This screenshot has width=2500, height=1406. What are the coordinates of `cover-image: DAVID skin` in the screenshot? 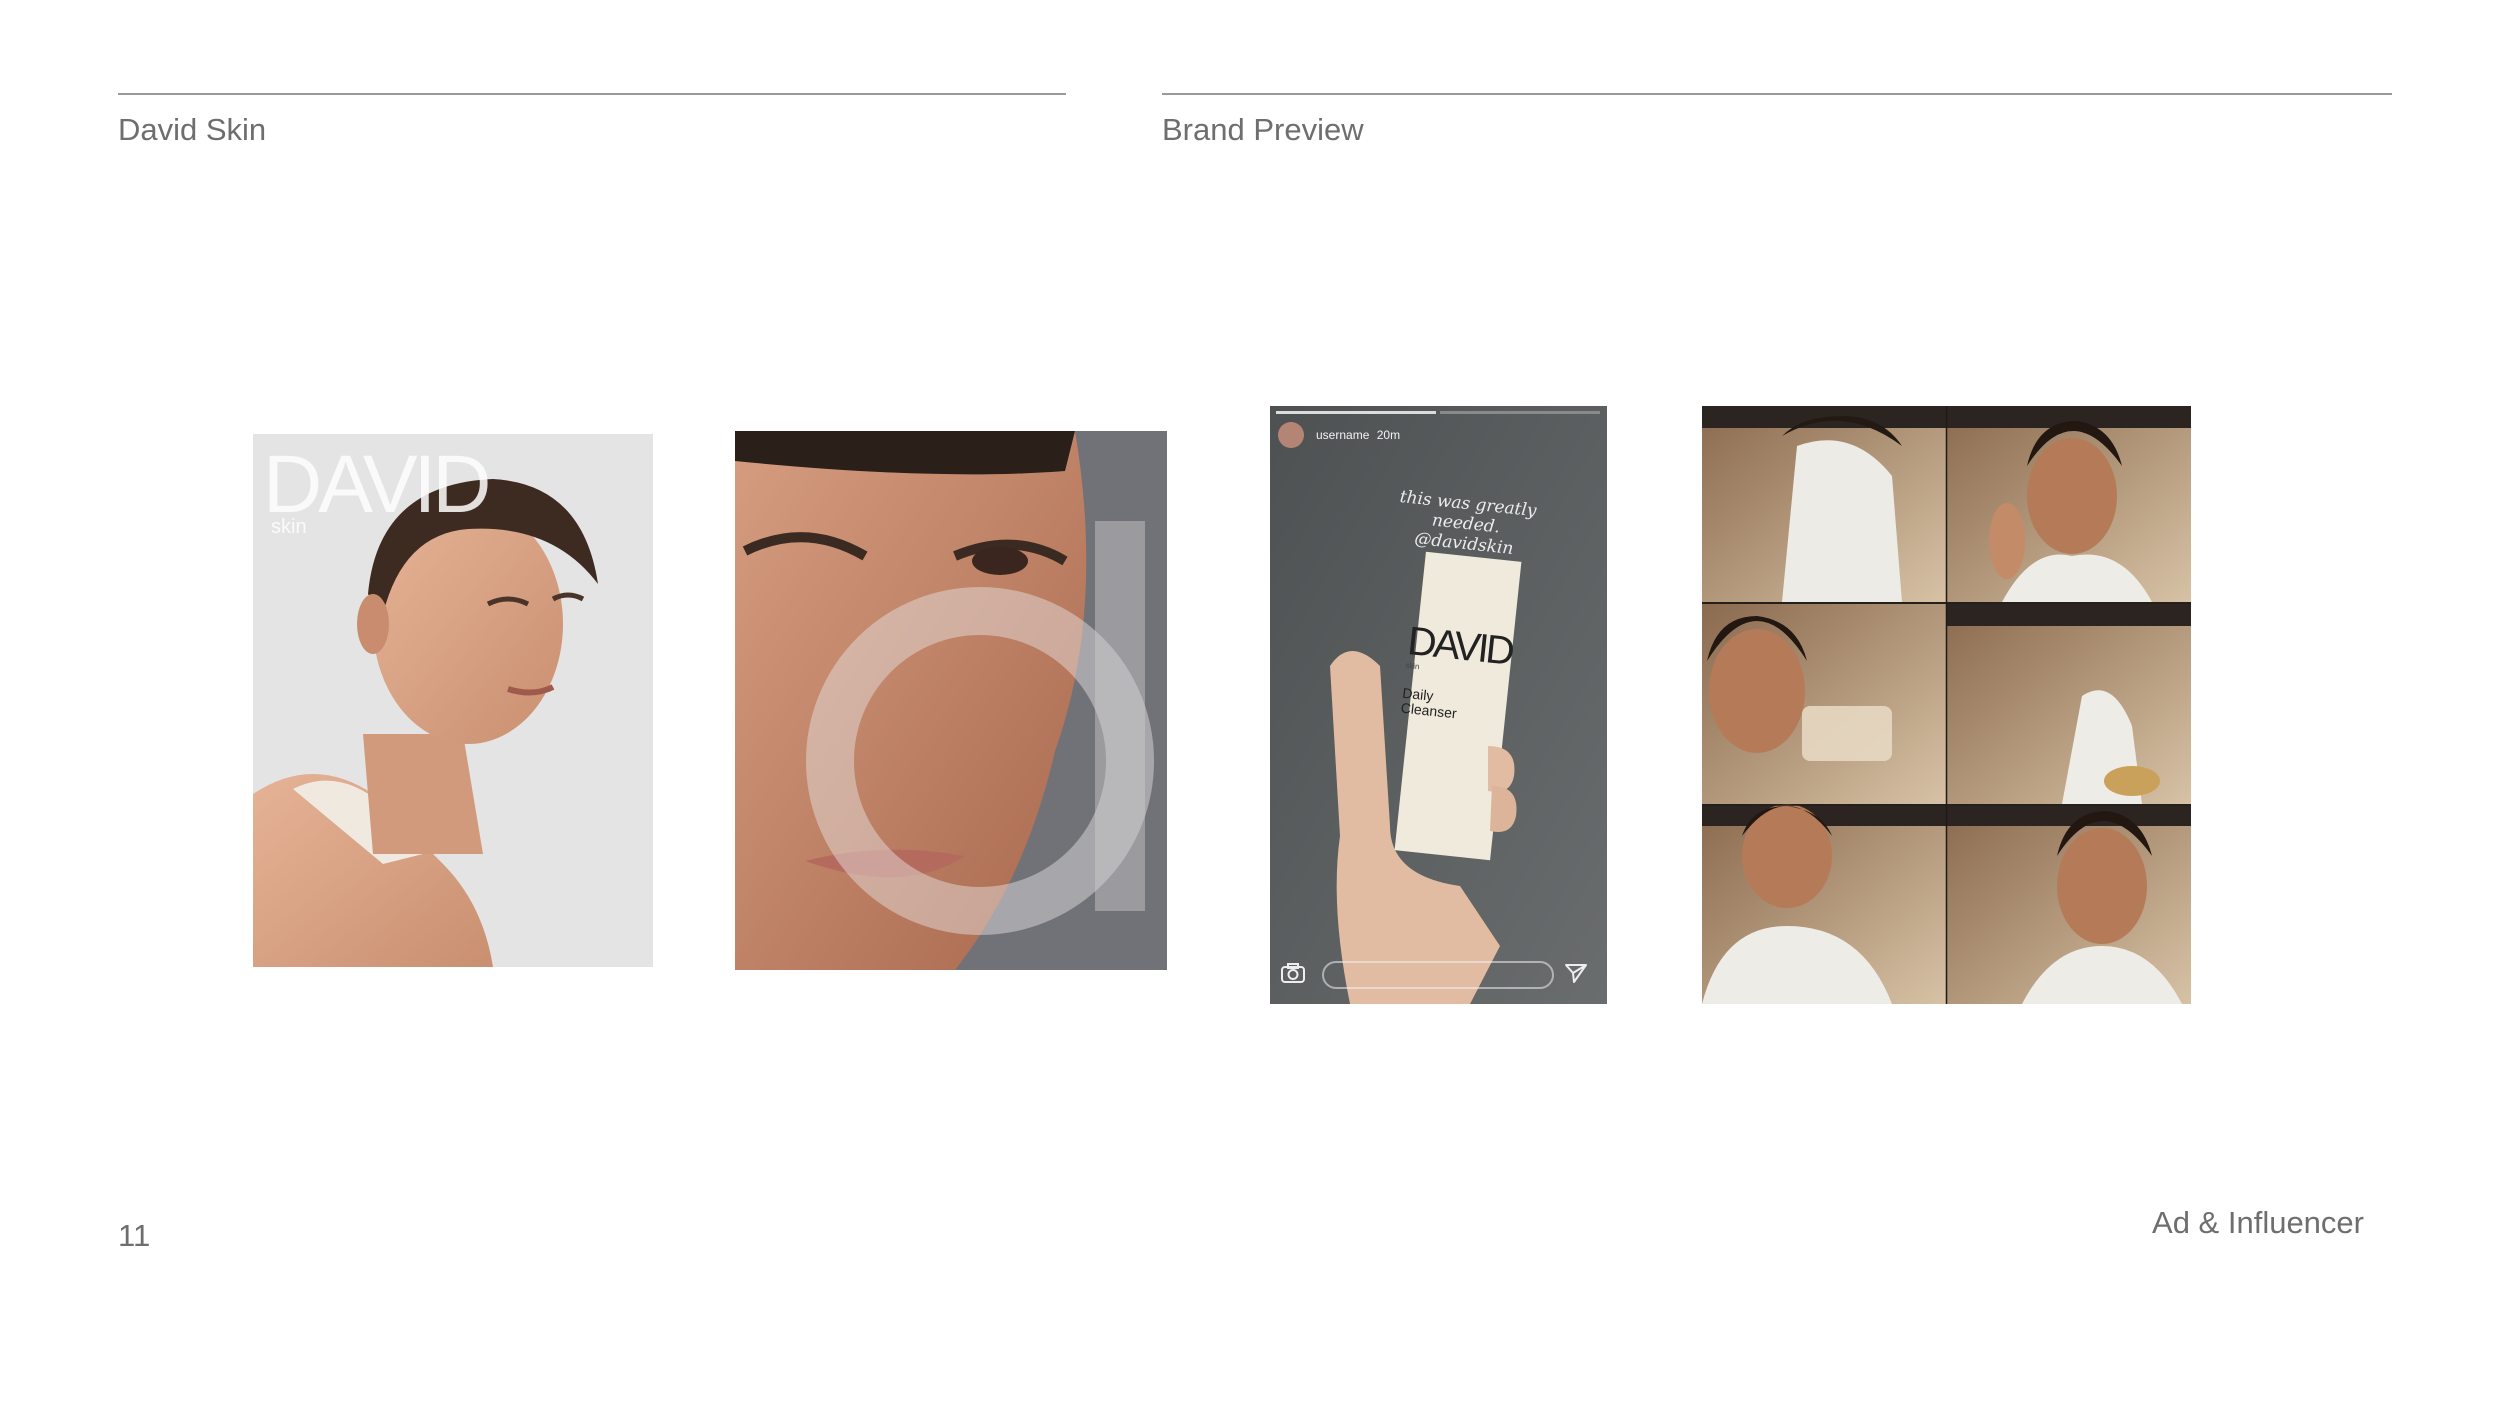 It's located at (453, 700).